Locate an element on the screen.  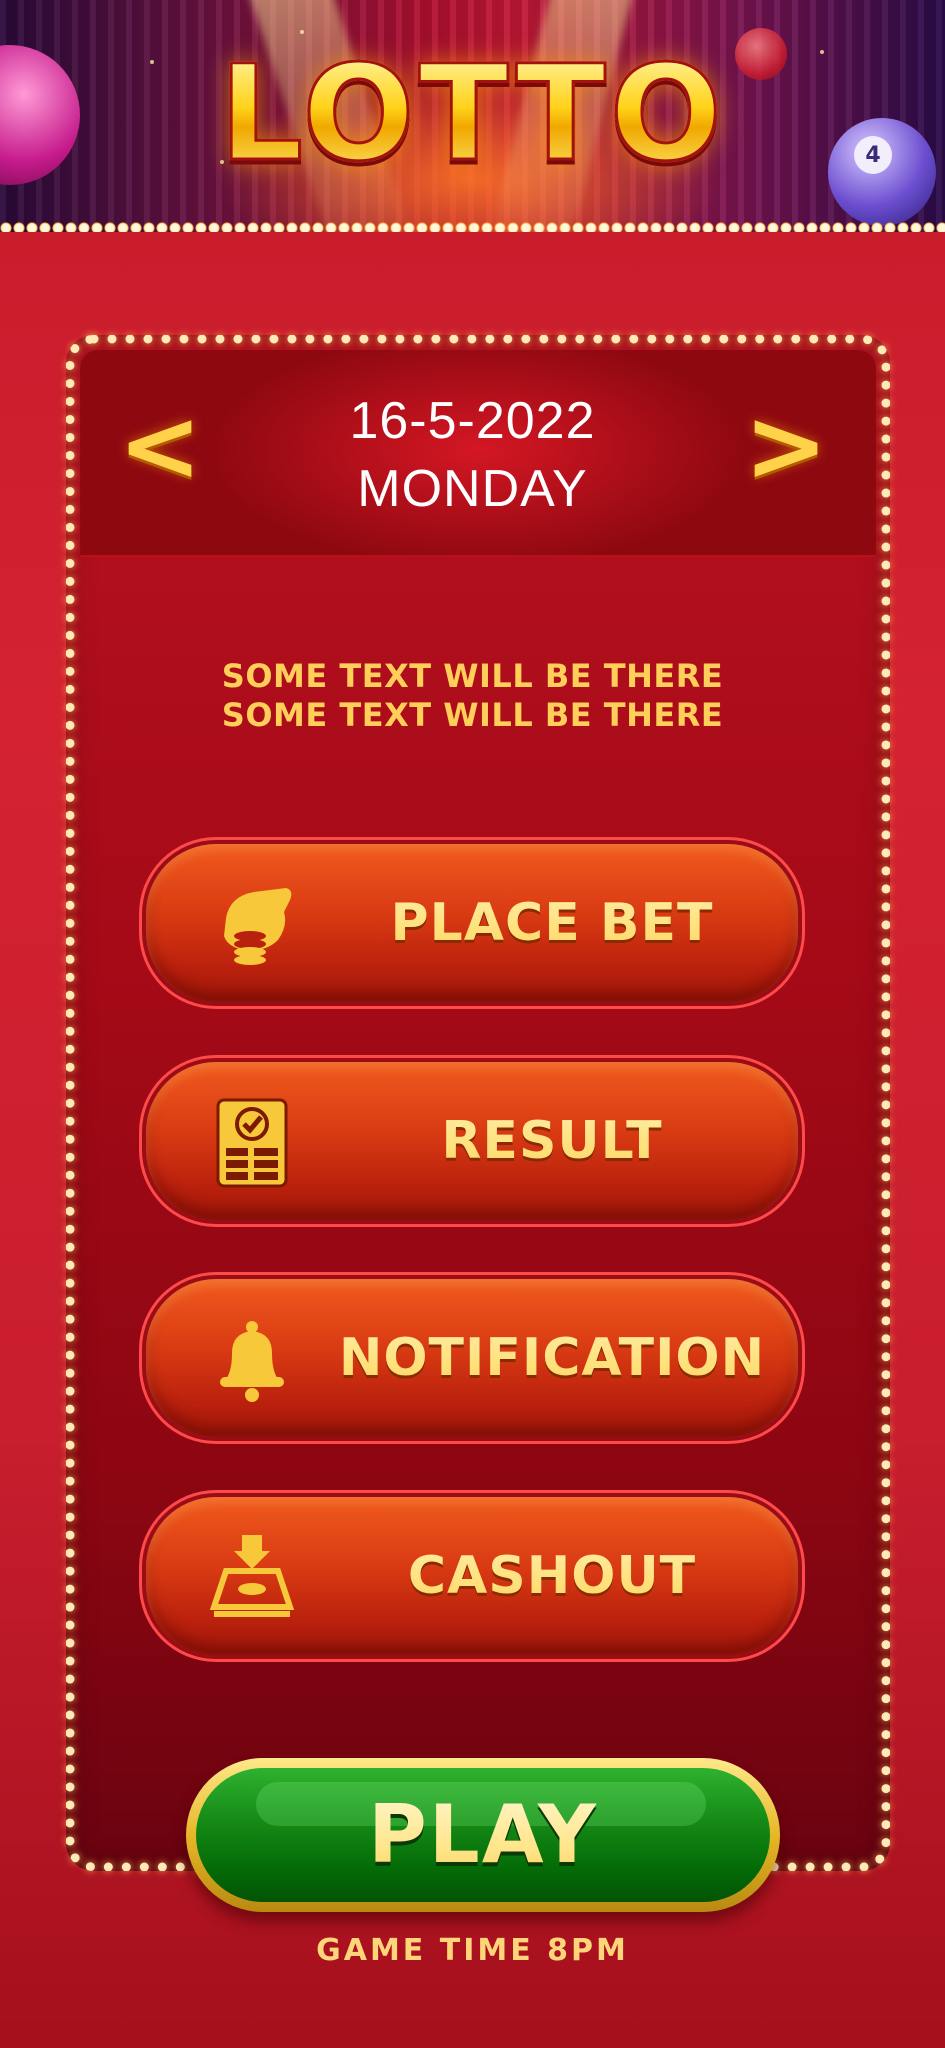
cashout-tray-icon is located at coordinates (252, 1576).